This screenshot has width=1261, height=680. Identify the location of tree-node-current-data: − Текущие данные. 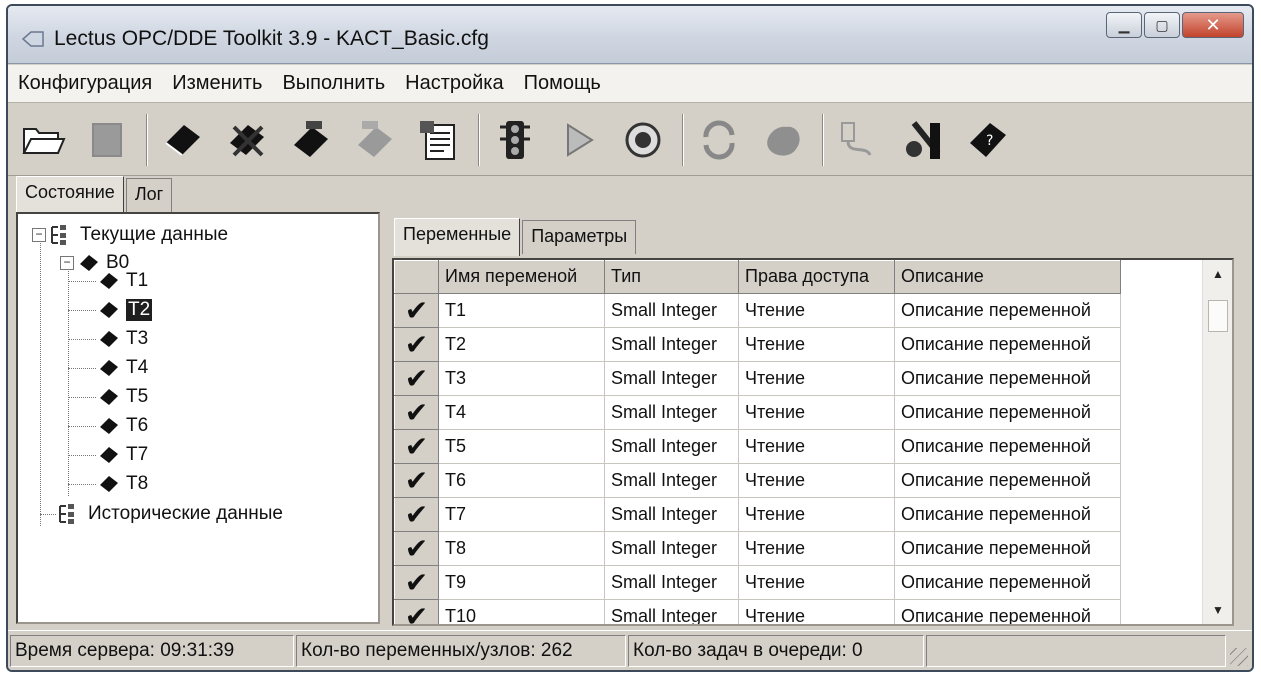
(130, 235).